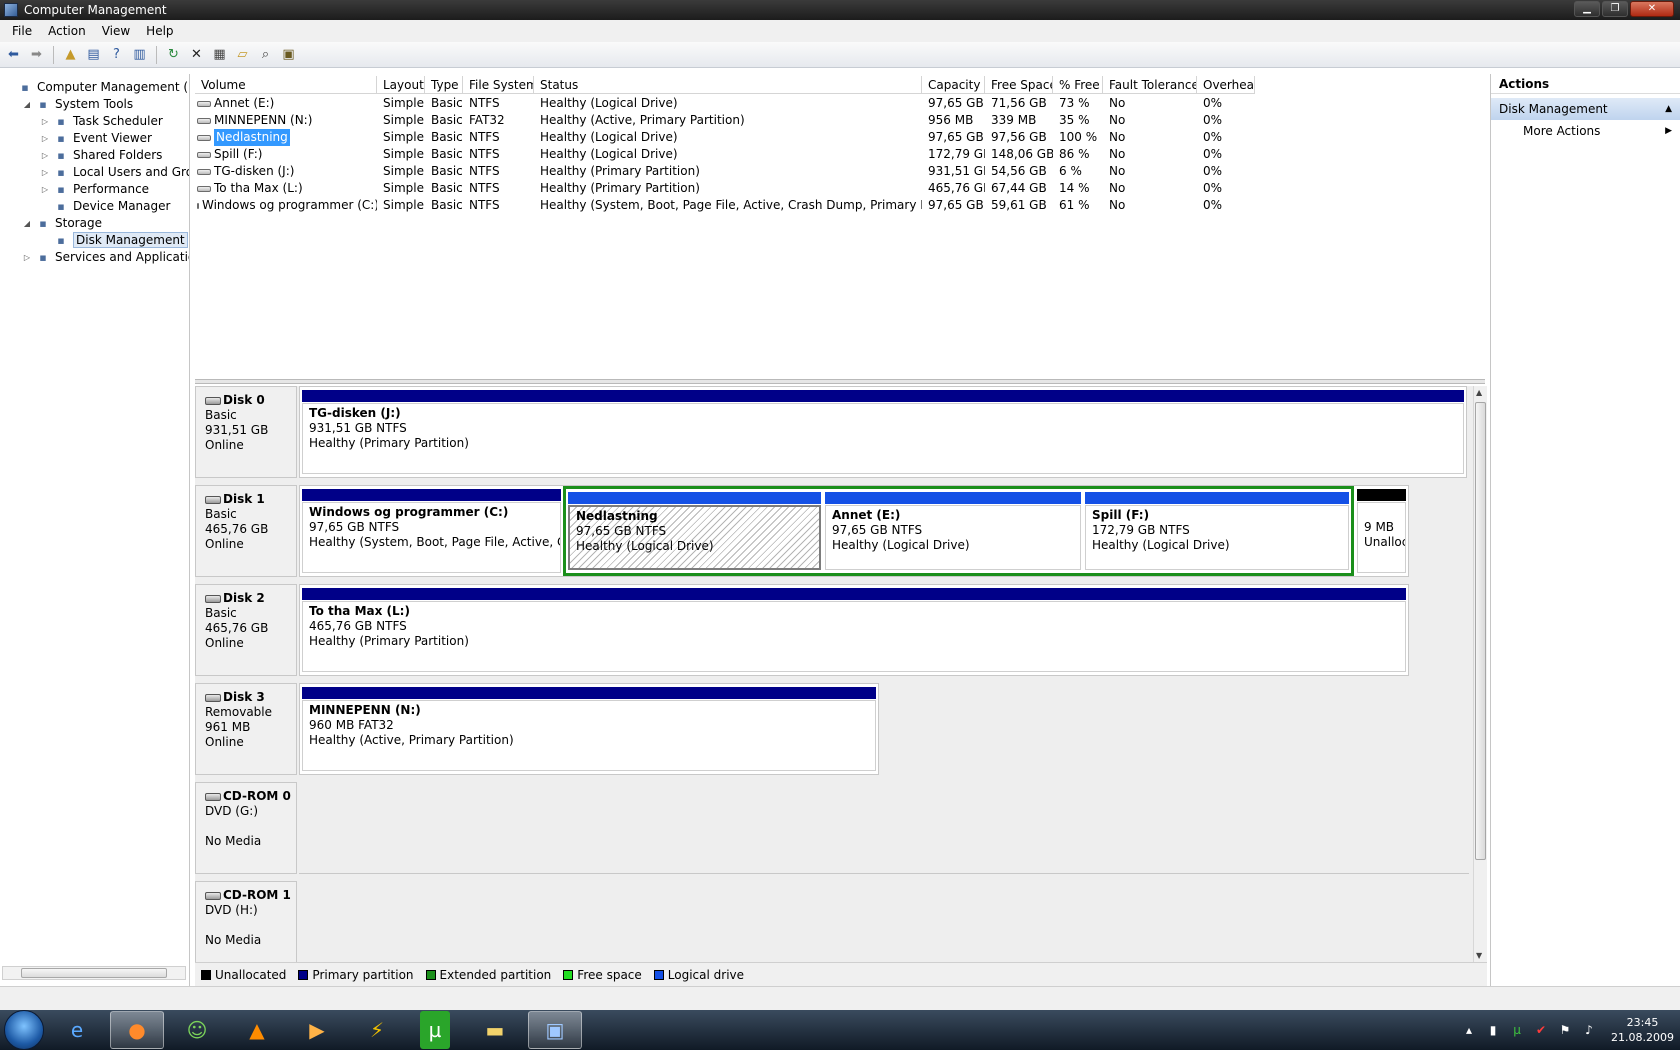  I want to click on tree-item-local-users-and-groups: ▷ ▪ Local Users and Groups, so click(114, 172).